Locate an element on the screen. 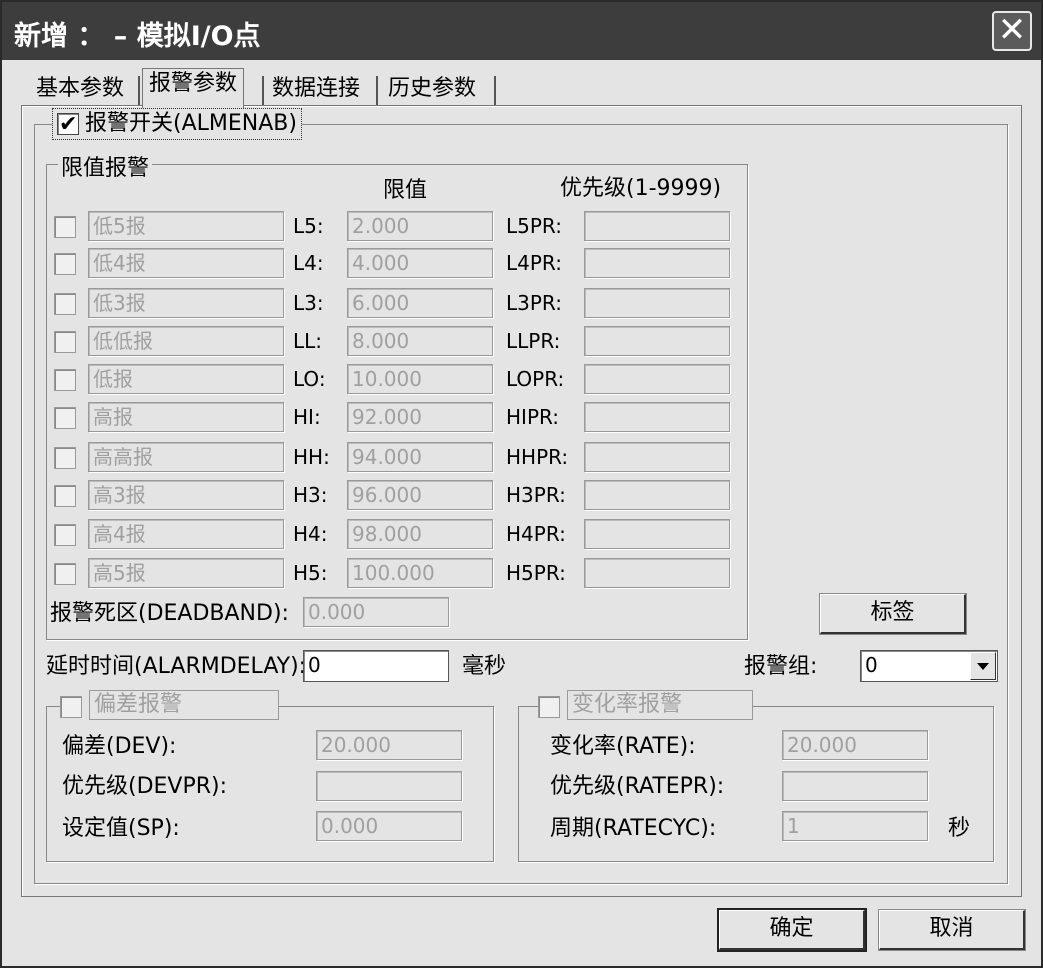 This screenshot has height=968, width=1043. limit-column-header: 限值 is located at coordinates (405, 190).